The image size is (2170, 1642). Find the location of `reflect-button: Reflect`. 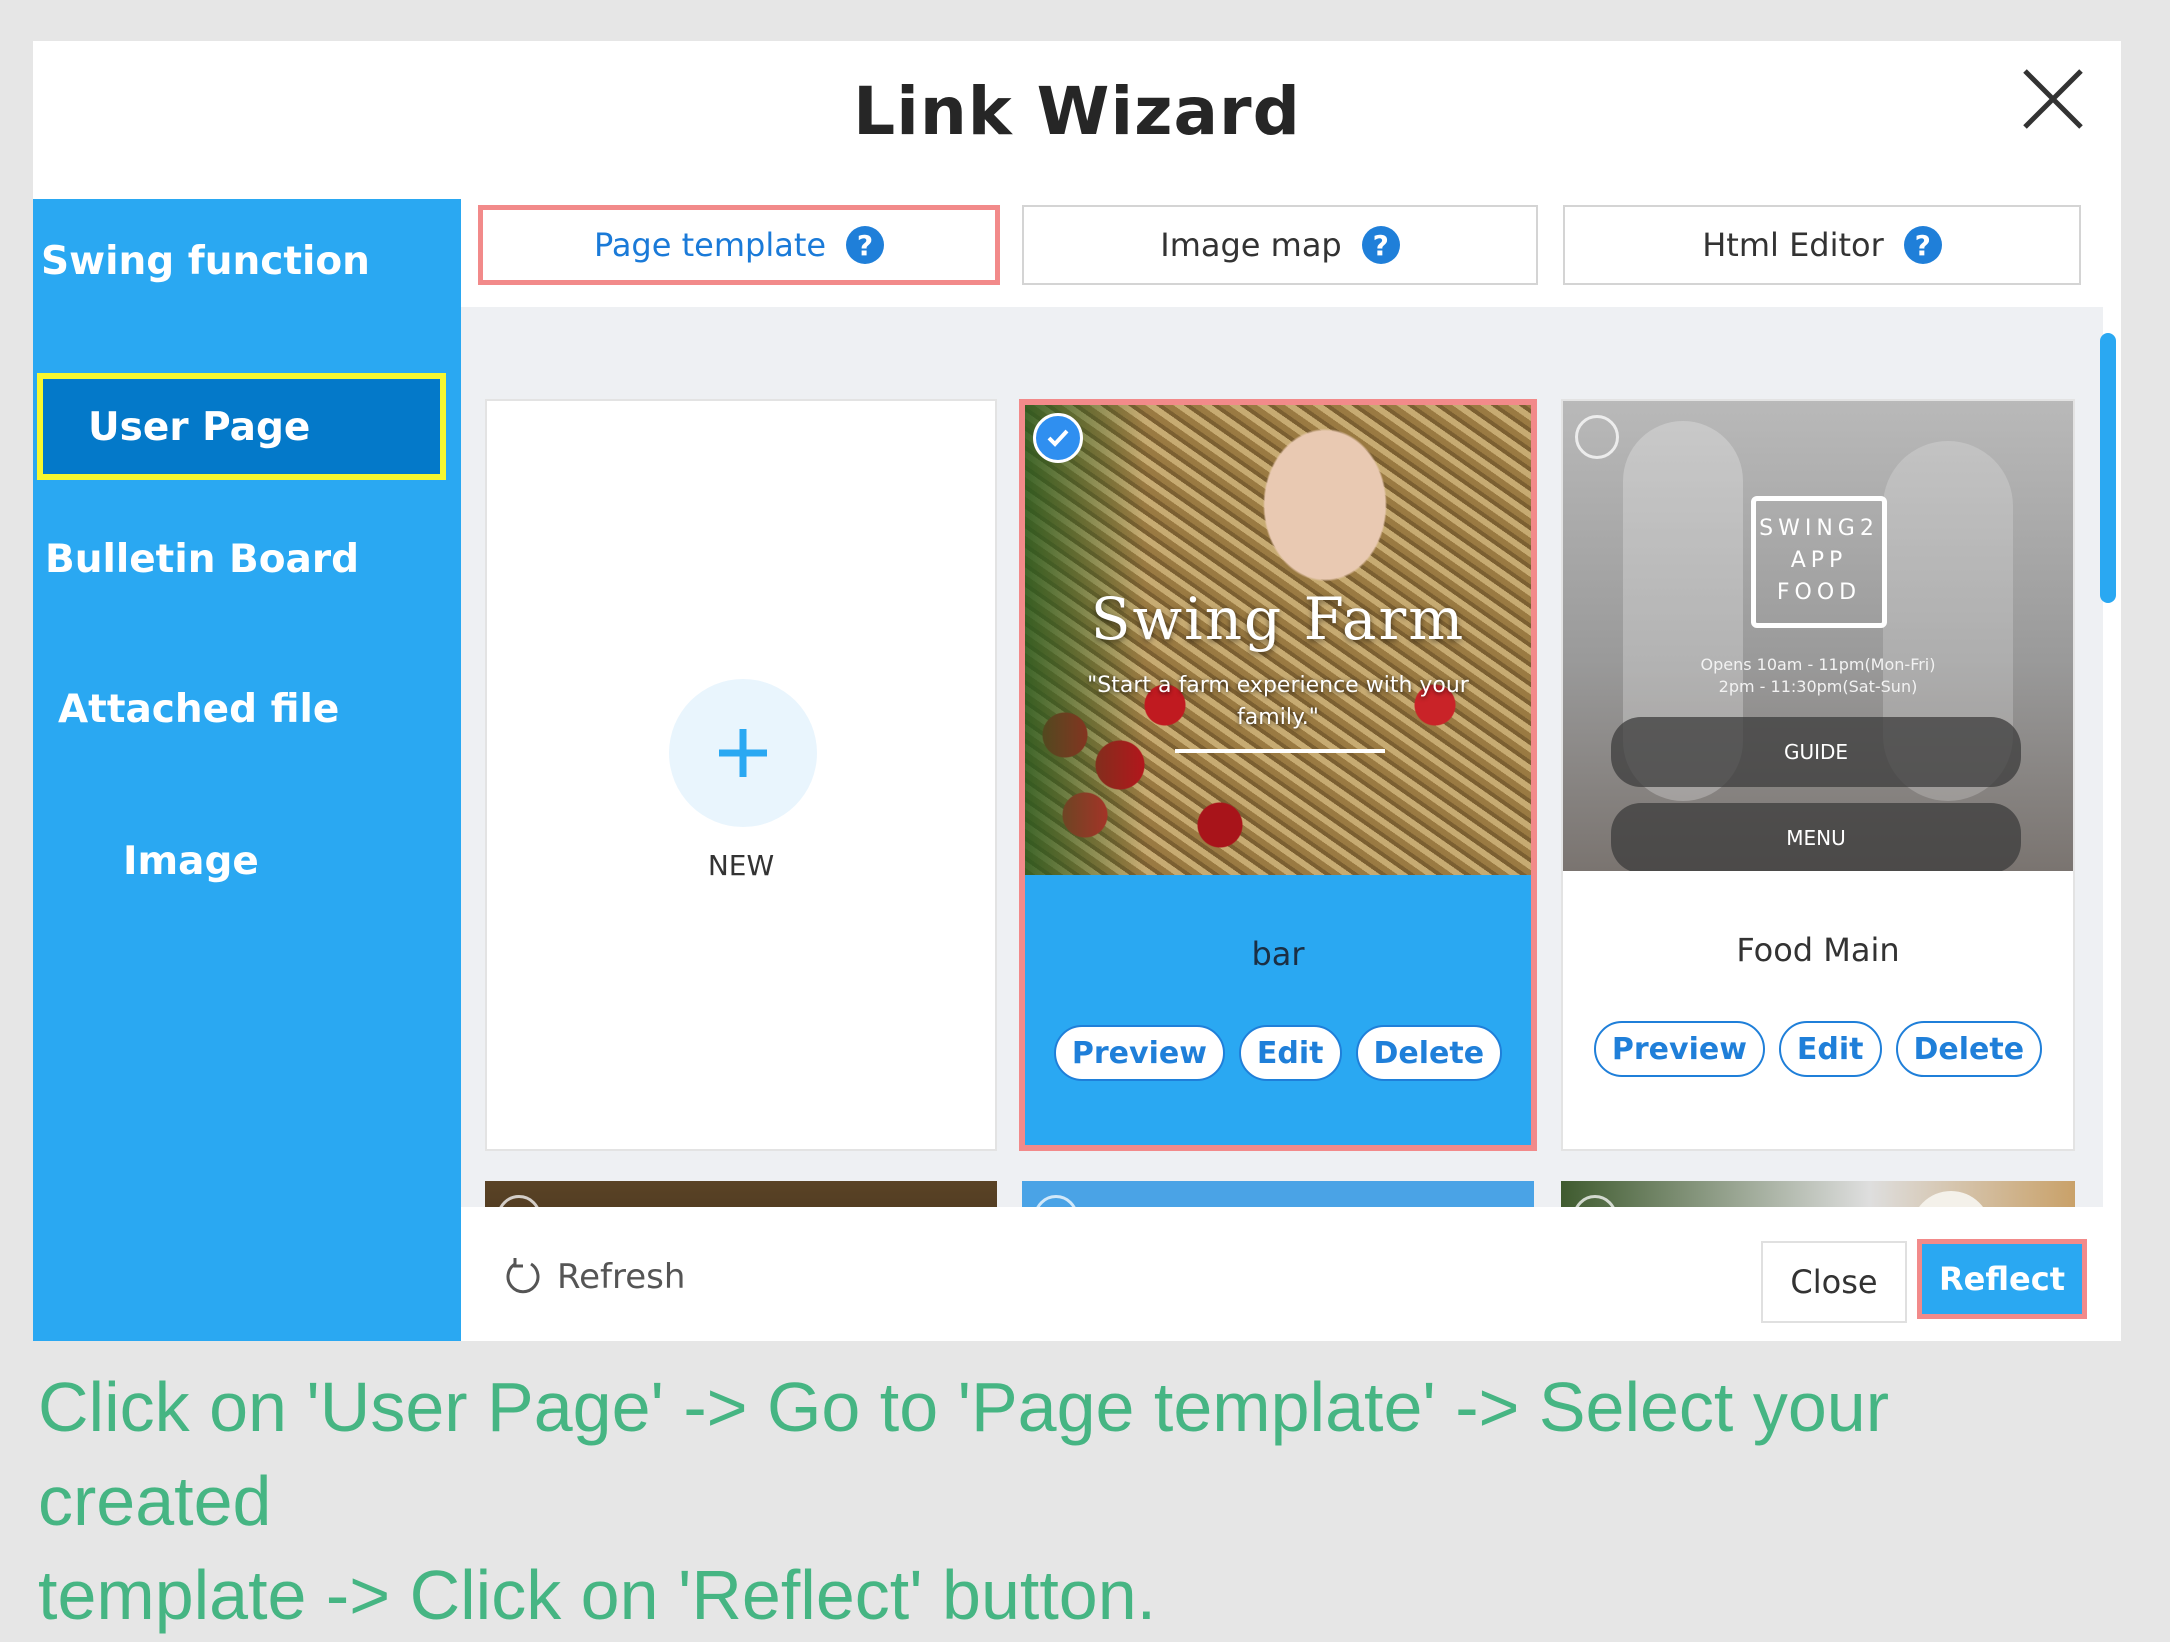

reflect-button: Reflect is located at coordinates (2002, 1279).